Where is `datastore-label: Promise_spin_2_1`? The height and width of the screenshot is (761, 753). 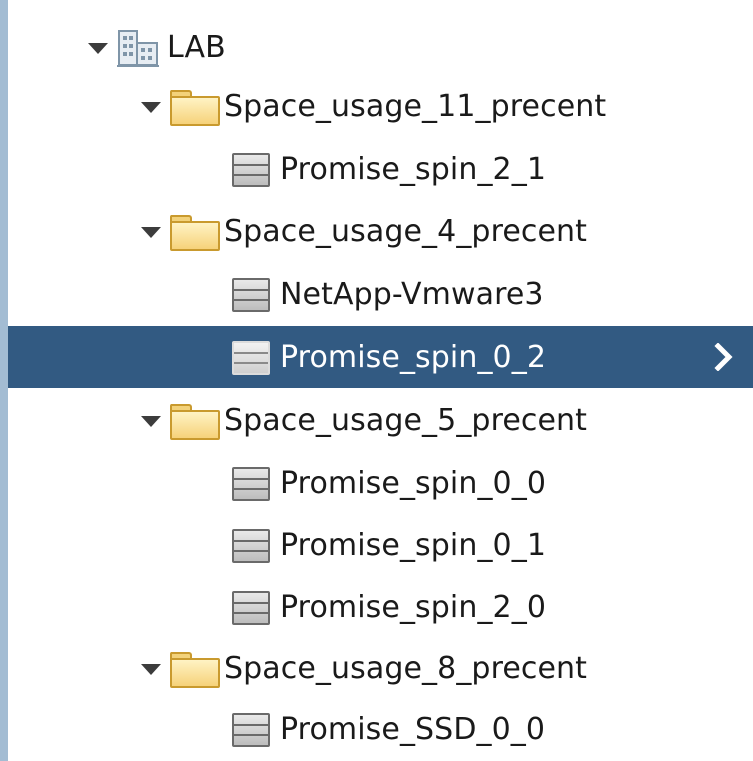 datastore-label: Promise_spin_2_1 is located at coordinates (413, 169).